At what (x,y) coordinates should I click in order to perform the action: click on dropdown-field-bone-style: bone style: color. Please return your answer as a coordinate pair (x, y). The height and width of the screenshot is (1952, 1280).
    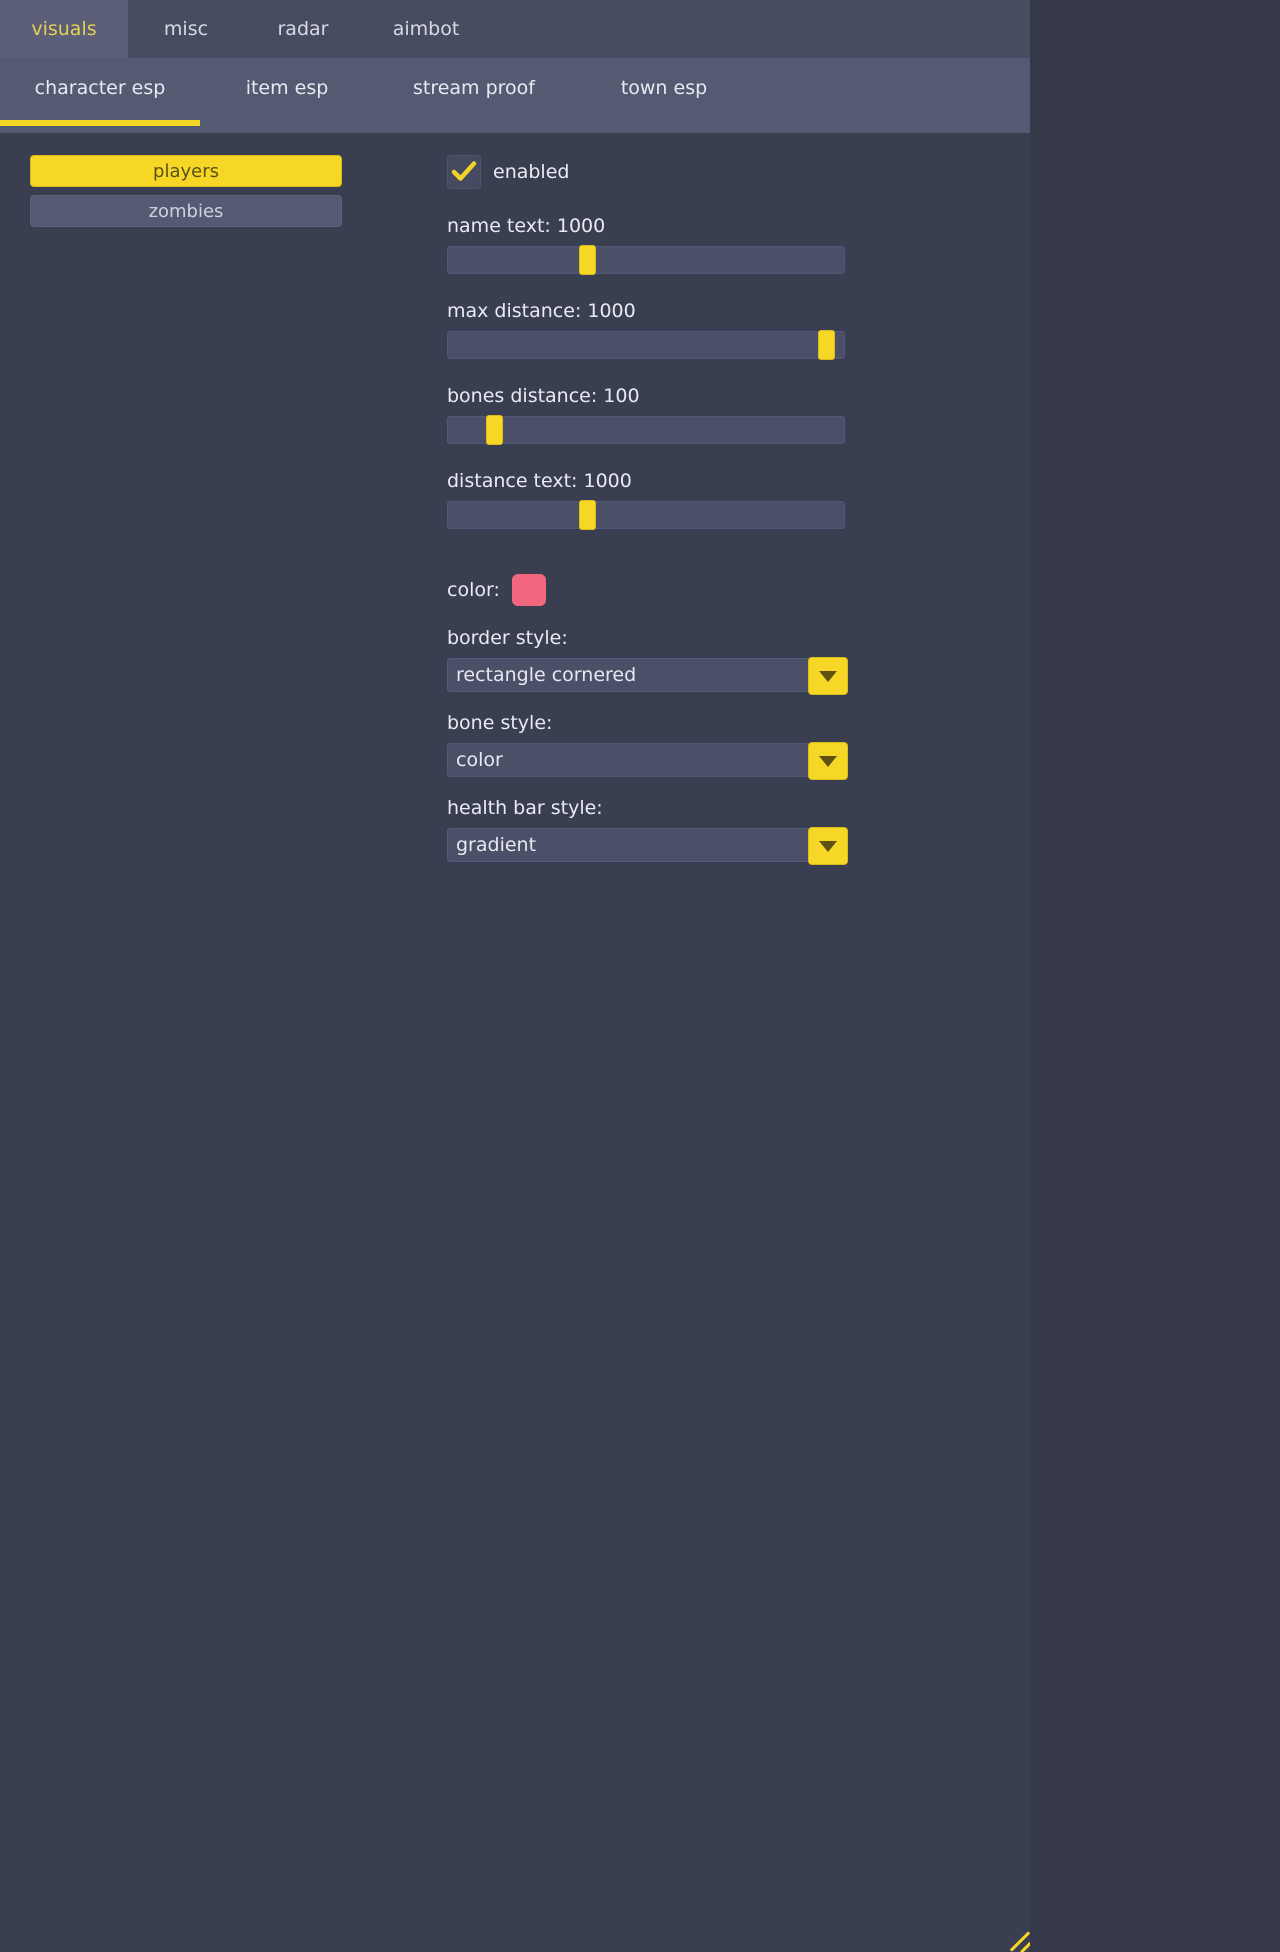
    Looking at the image, I should click on (657, 746).